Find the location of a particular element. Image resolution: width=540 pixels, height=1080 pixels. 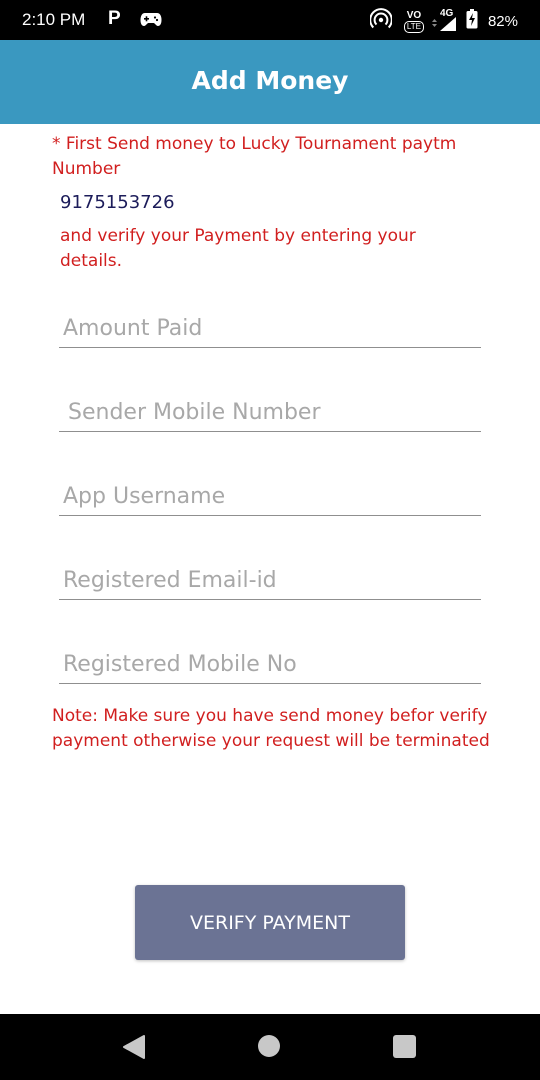

nav-back-icon is located at coordinates (134, 1049).